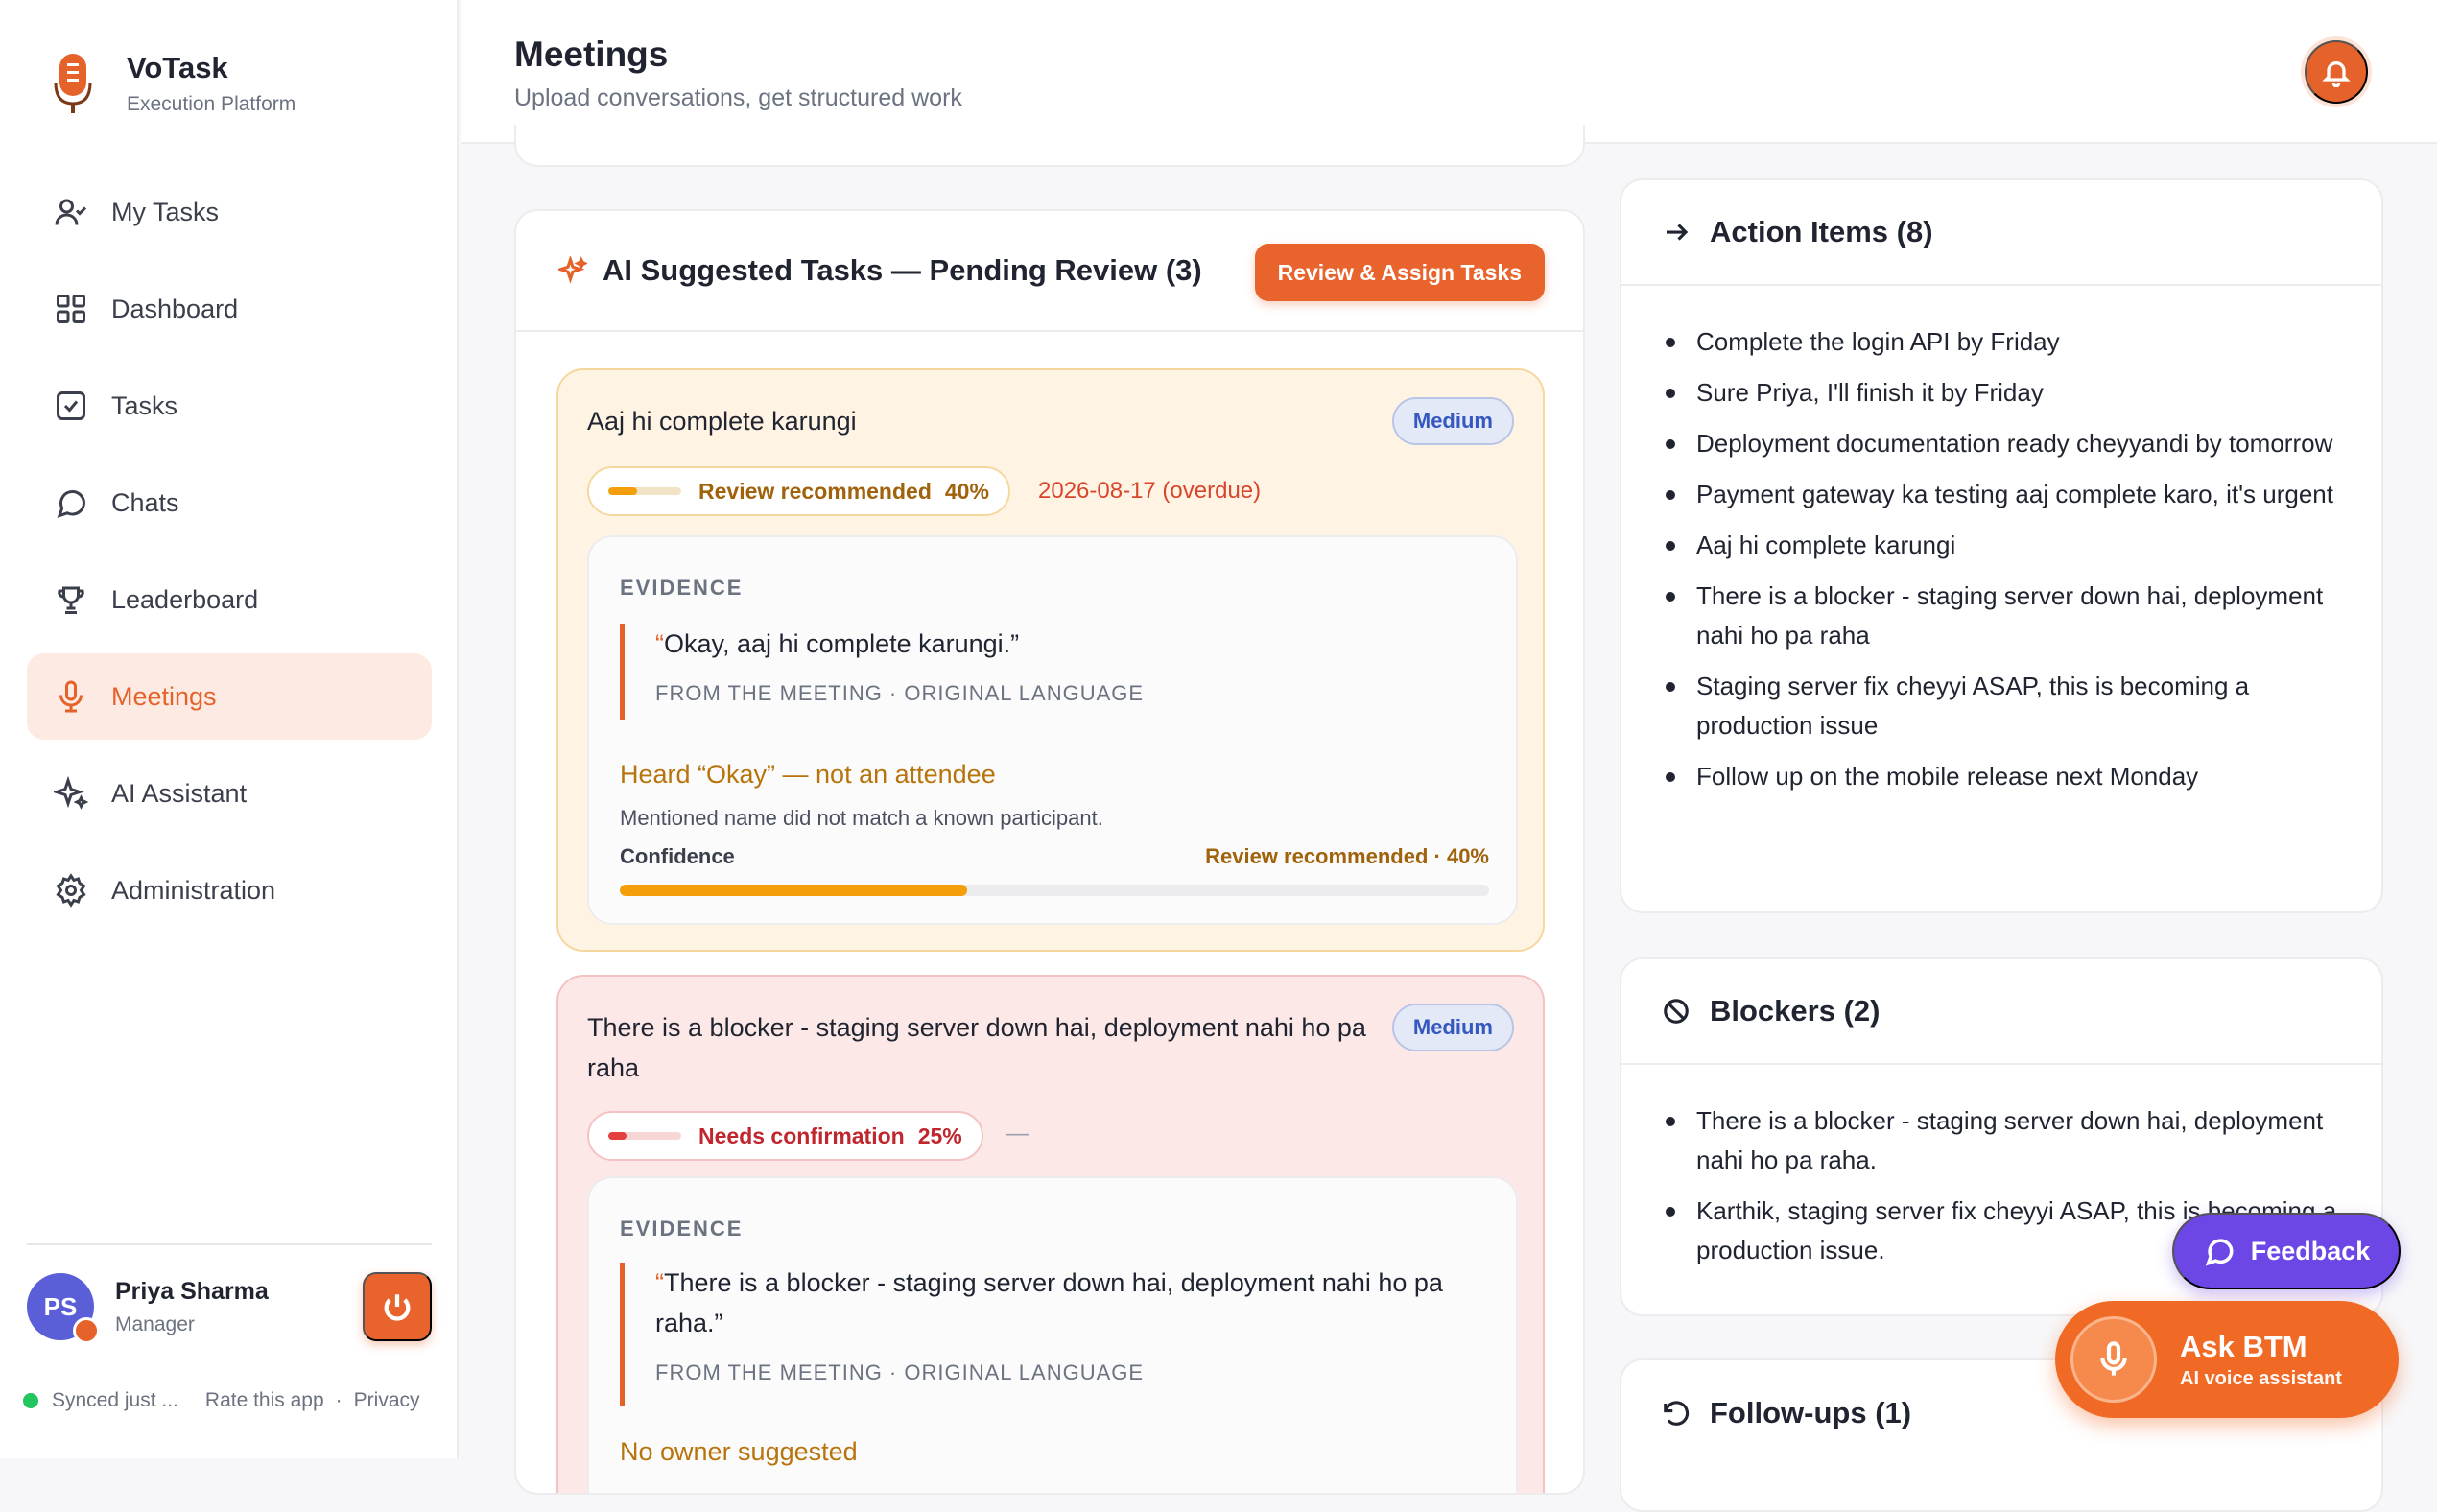  What do you see at coordinates (71, 890) in the screenshot?
I see `gear-icon` at bounding box center [71, 890].